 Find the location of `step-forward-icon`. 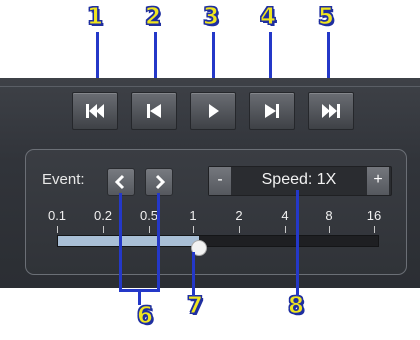

step-forward-icon is located at coordinates (272, 111).